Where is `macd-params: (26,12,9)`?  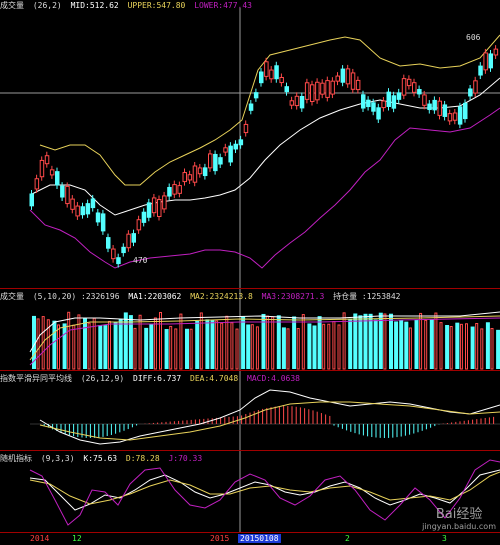 macd-params: (26,12,9) is located at coordinates (102, 378).